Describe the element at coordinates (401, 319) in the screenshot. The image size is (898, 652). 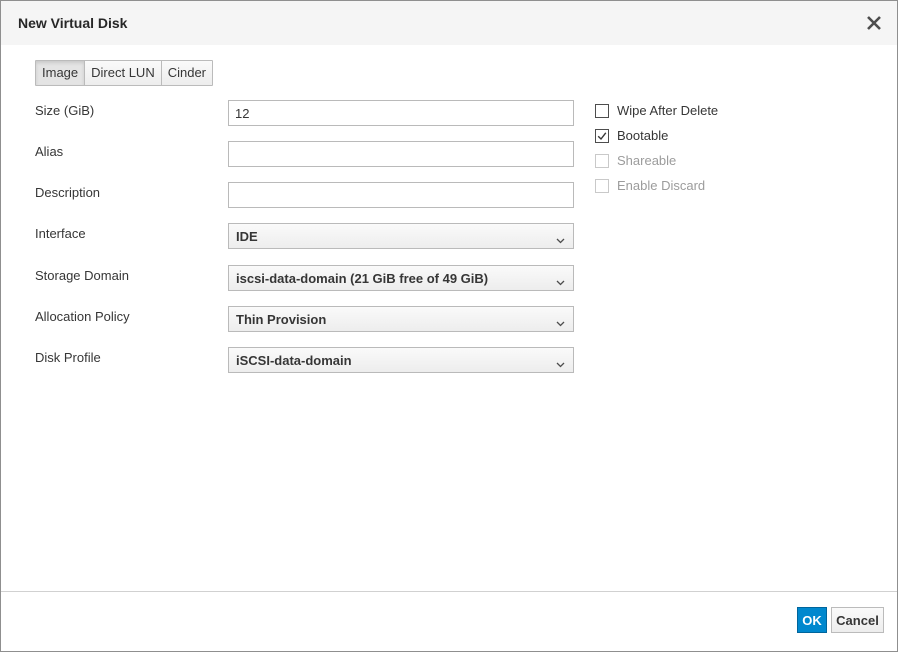
I see `allocation-policy-select: Thin Provision` at that location.